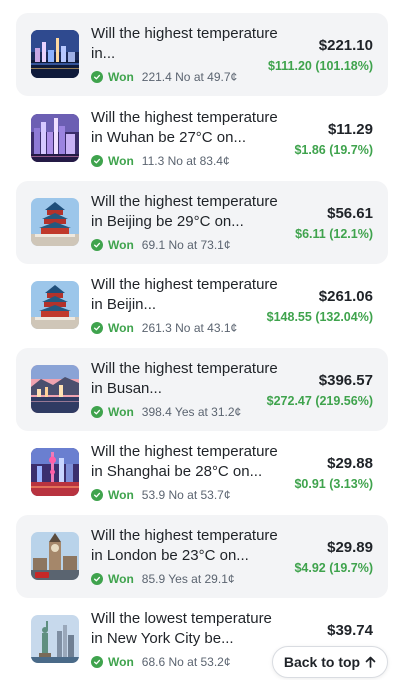 Image resolution: width=404 pixels, height=680 pixels. I want to click on position-value: $261.06, so click(345, 296).